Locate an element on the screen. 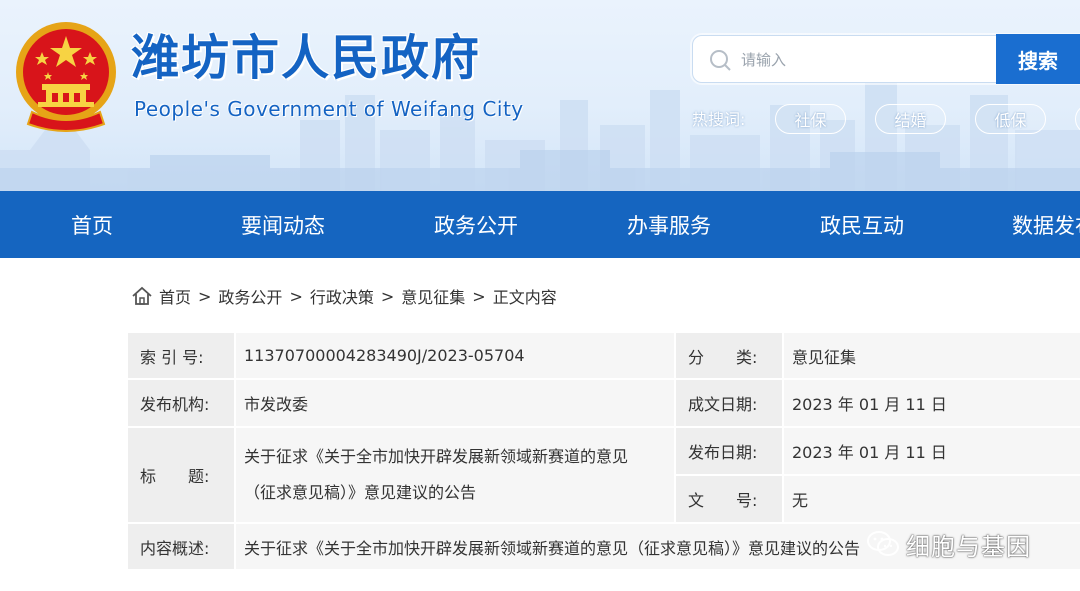  nav-item-services: 办事服务 is located at coordinates (669, 224).